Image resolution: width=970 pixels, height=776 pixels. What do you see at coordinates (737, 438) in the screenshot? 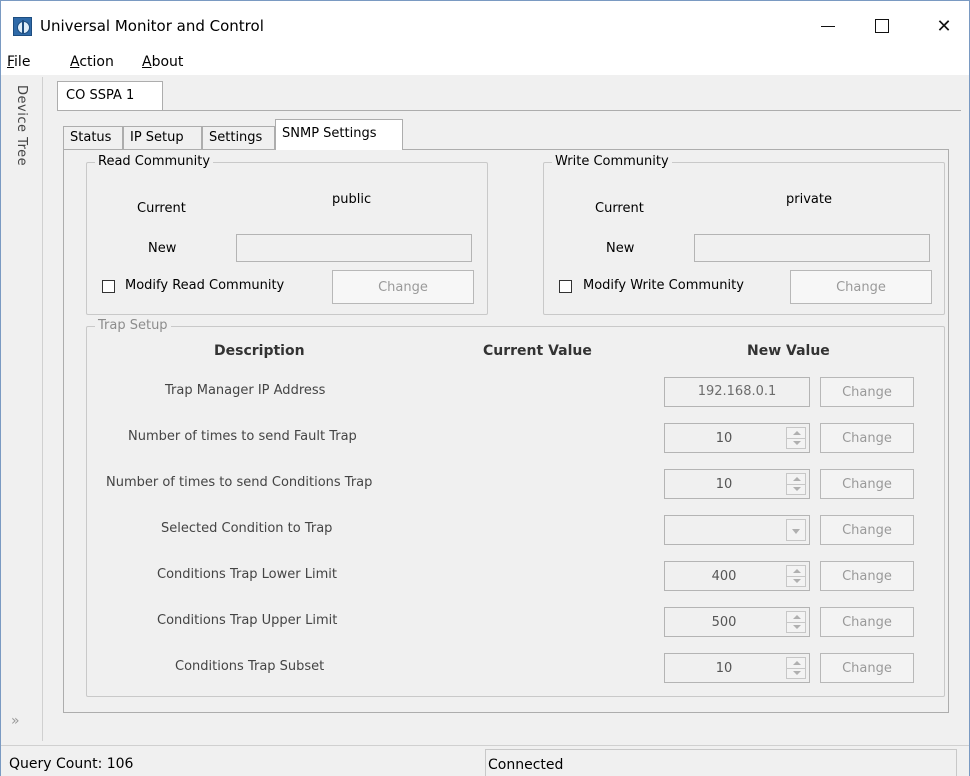
I see `fault-trap-count-spinner: 10` at bounding box center [737, 438].